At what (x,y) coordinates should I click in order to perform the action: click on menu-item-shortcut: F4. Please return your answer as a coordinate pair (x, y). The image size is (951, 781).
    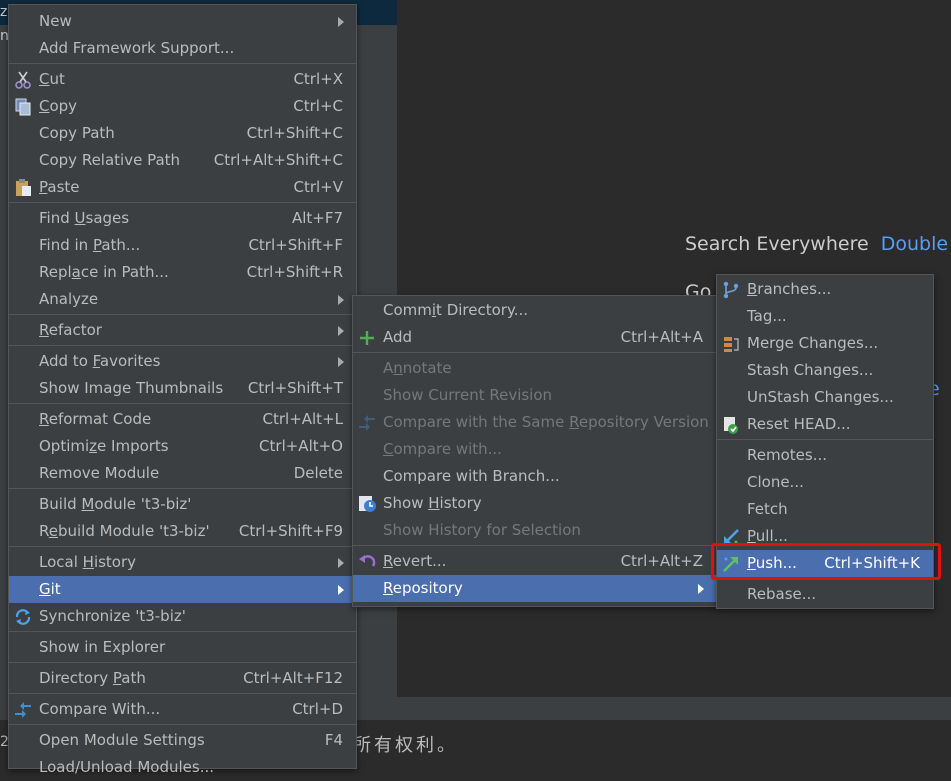
    Looking at the image, I should click on (333, 740).